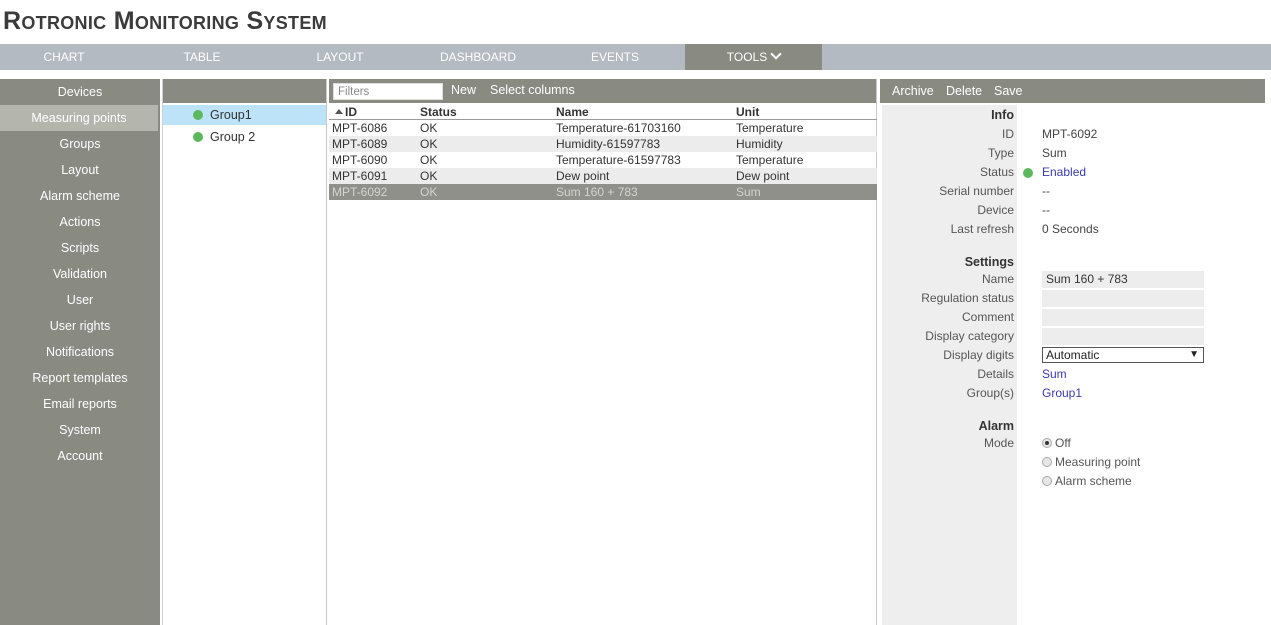 The height and width of the screenshot is (625, 1271). What do you see at coordinates (603, 144) in the screenshot?
I see `table-row: MPT-6089 OK Humidity-61597783 Humidity` at bounding box center [603, 144].